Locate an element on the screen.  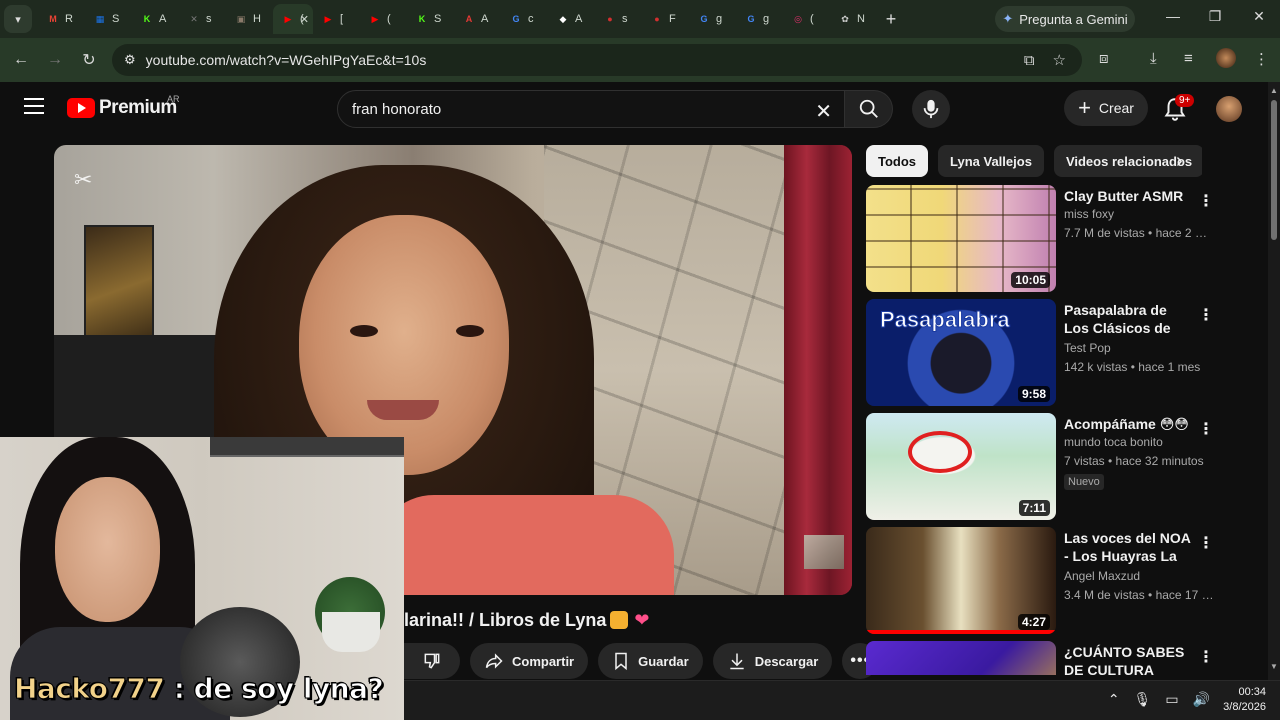
streamer-face is located at coordinates (107, 549).